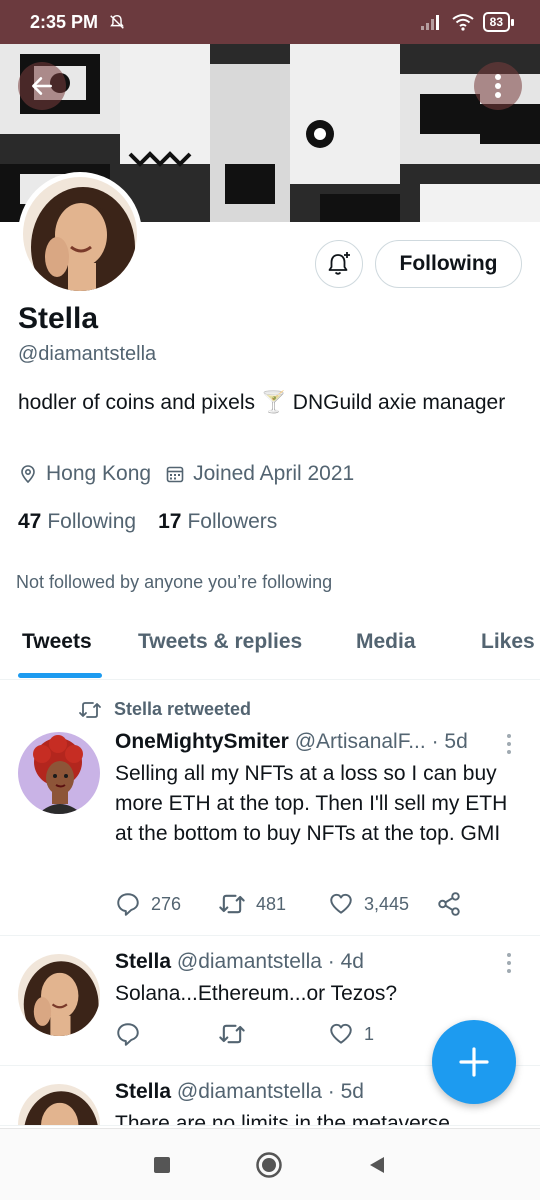  I want to click on profile-handle: @diamantstella, so click(87, 354).